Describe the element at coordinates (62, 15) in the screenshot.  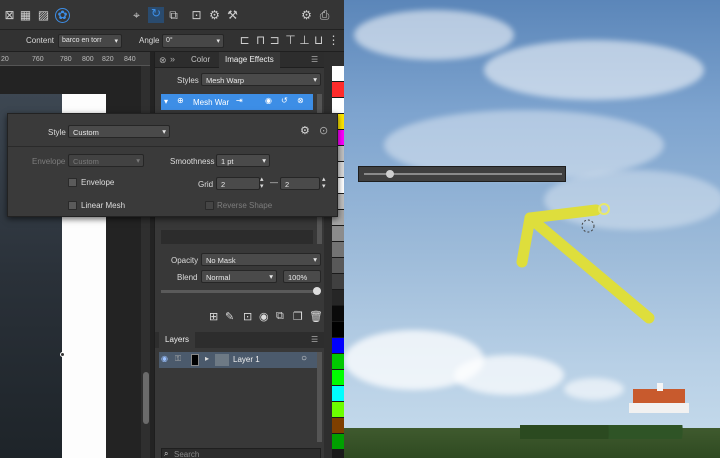
I see `color-wheel-icon: ✿` at that location.